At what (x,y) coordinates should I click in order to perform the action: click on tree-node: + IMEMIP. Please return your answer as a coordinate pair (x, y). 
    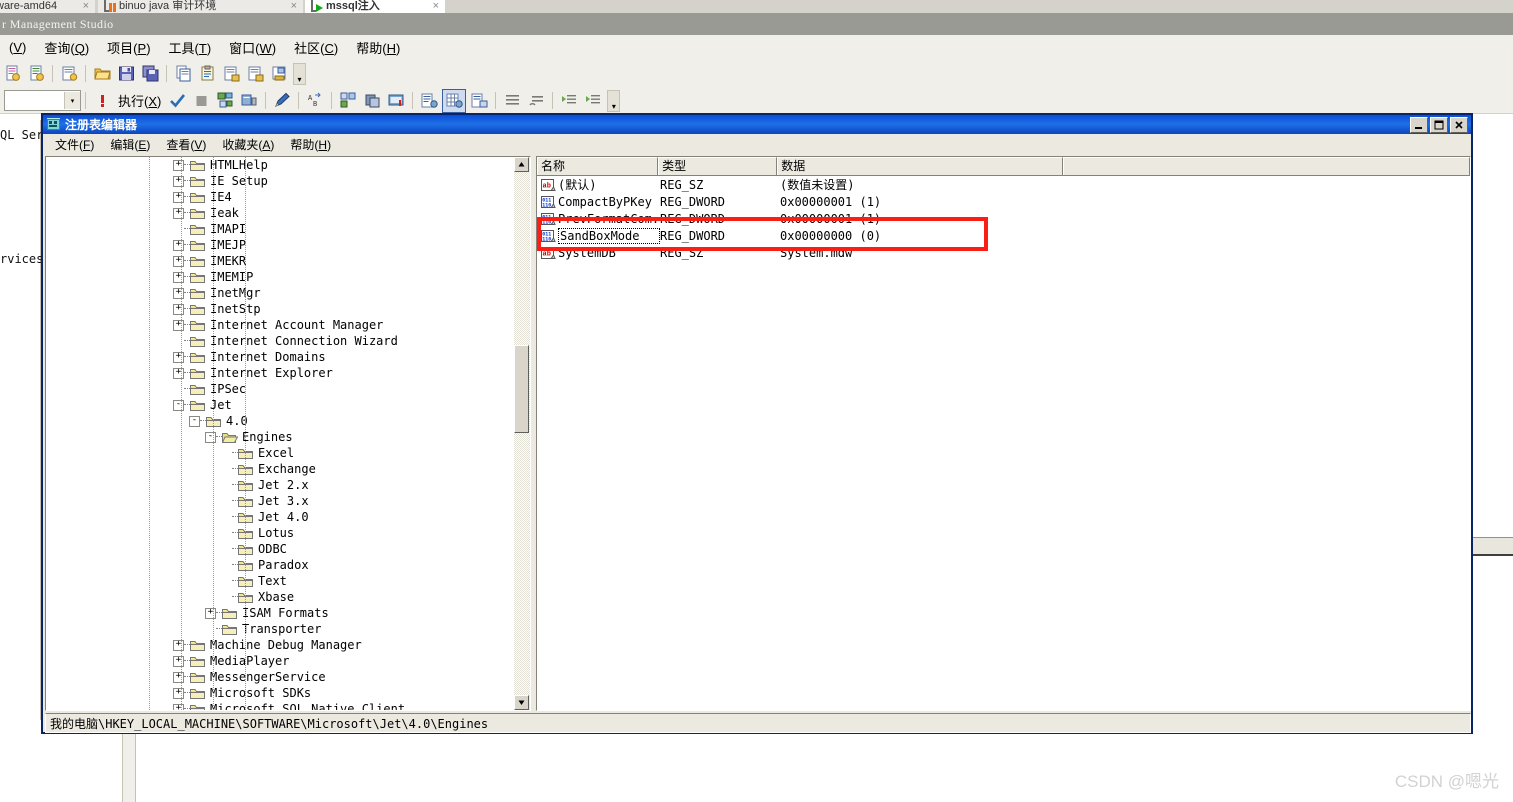
    Looking at the image, I should click on (281, 277).